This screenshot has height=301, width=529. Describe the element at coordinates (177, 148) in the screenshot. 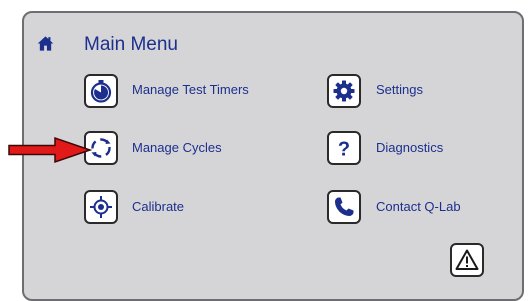

I see `manage-cycles-label: Manage Cycles` at that location.